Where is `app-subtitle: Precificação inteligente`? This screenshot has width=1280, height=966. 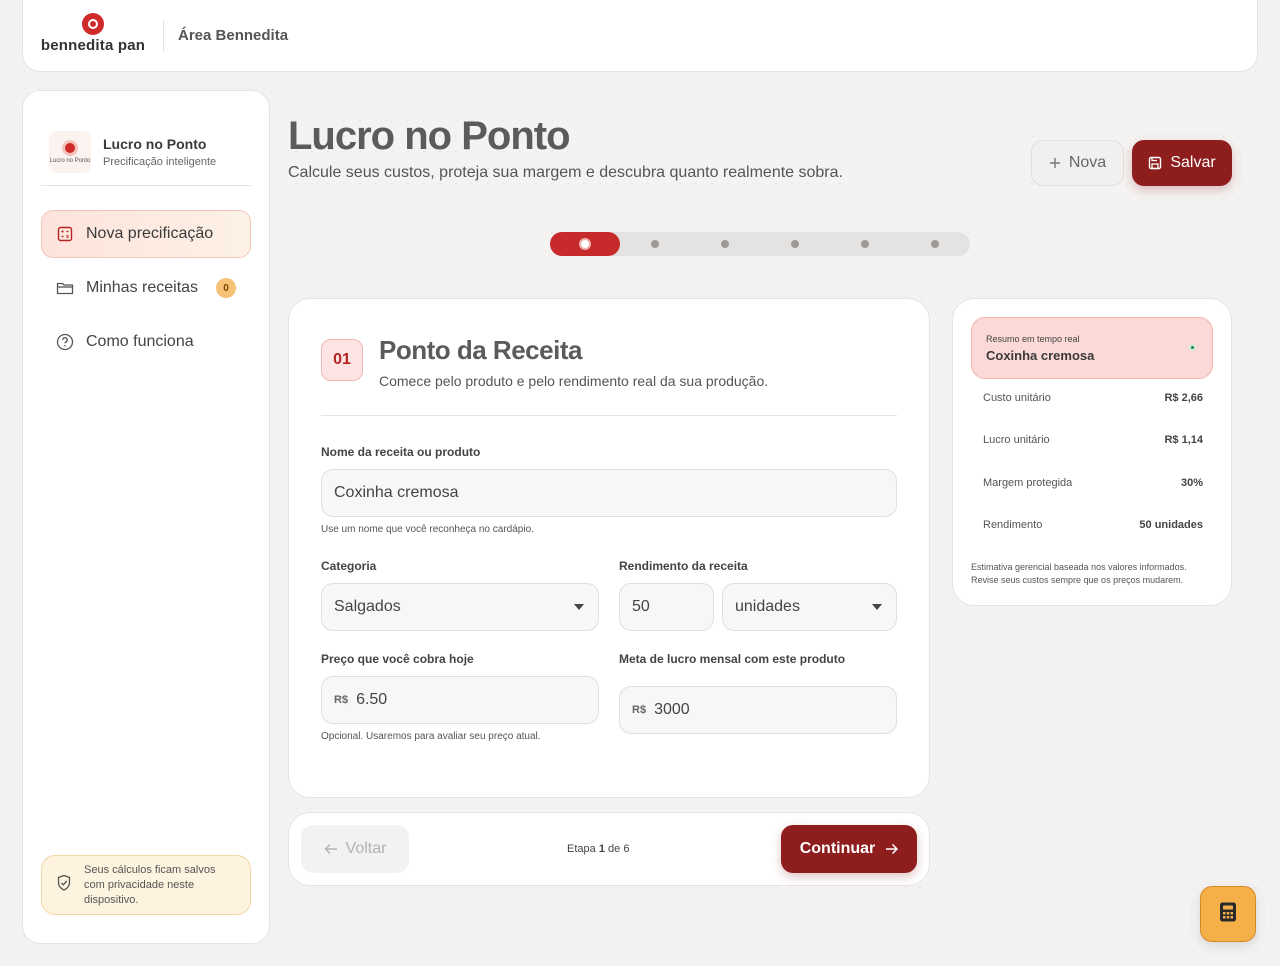
app-subtitle: Precificação inteligente is located at coordinates (160, 162).